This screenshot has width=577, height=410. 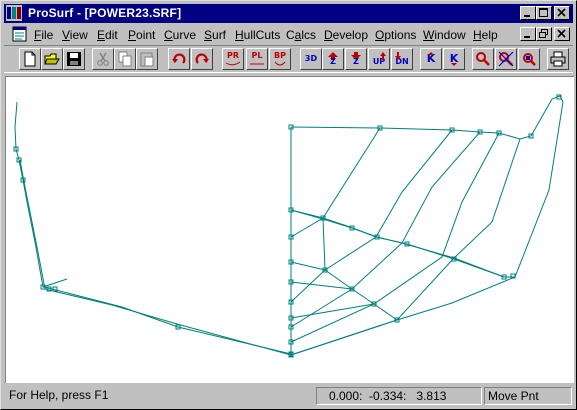 I want to click on up-arrow-icon, so click(x=383, y=56).